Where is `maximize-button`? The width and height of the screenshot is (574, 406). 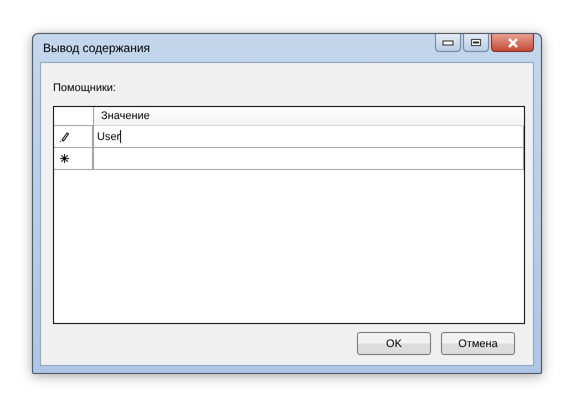
maximize-button is located at coordinates (476, 43).